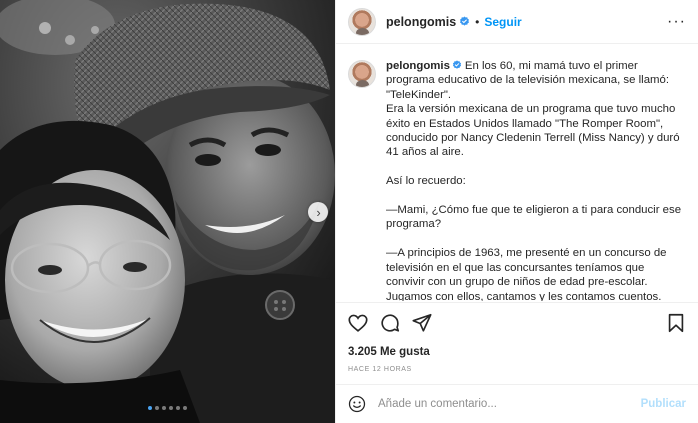 The width and height of the screenshot is (698, 423). I want to click on username-link: pelongomis, so click(421, 22).